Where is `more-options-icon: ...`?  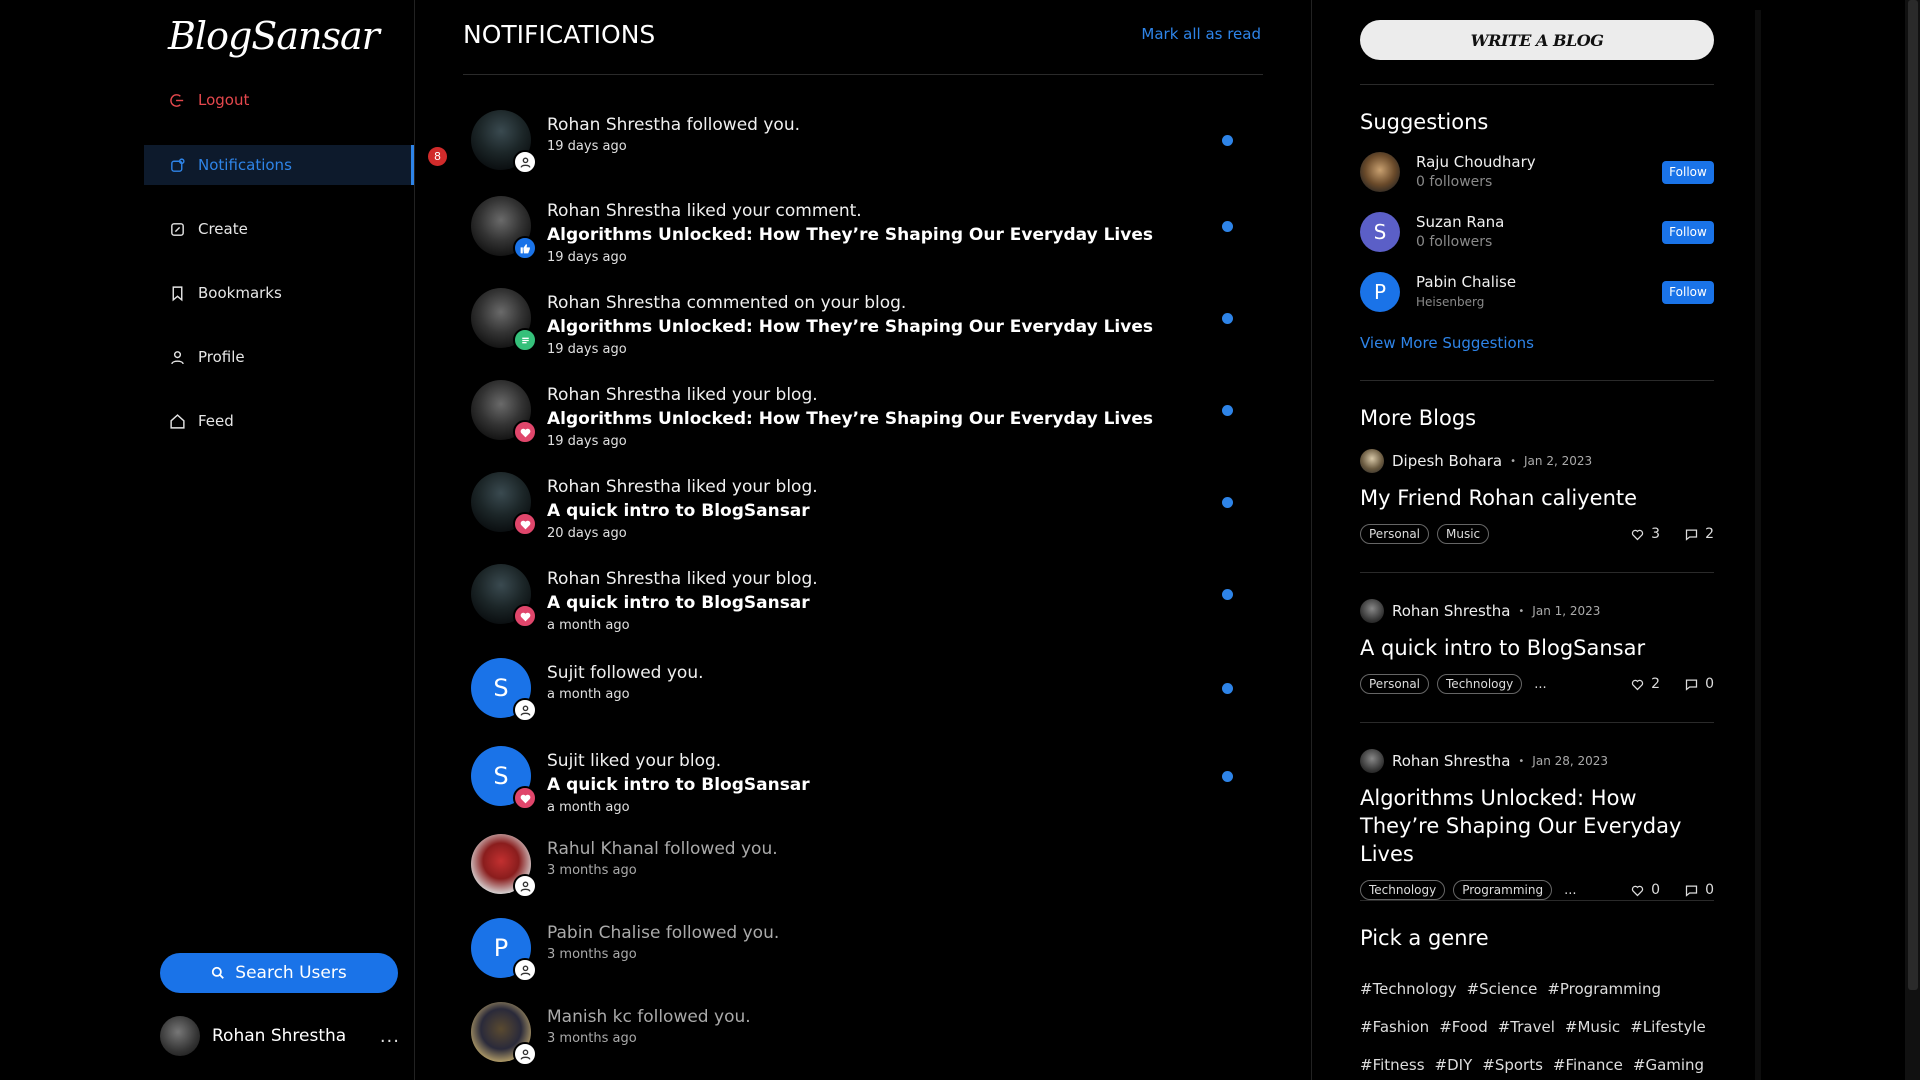
more-options-icon: ... is located at coordinates (390, 1036).